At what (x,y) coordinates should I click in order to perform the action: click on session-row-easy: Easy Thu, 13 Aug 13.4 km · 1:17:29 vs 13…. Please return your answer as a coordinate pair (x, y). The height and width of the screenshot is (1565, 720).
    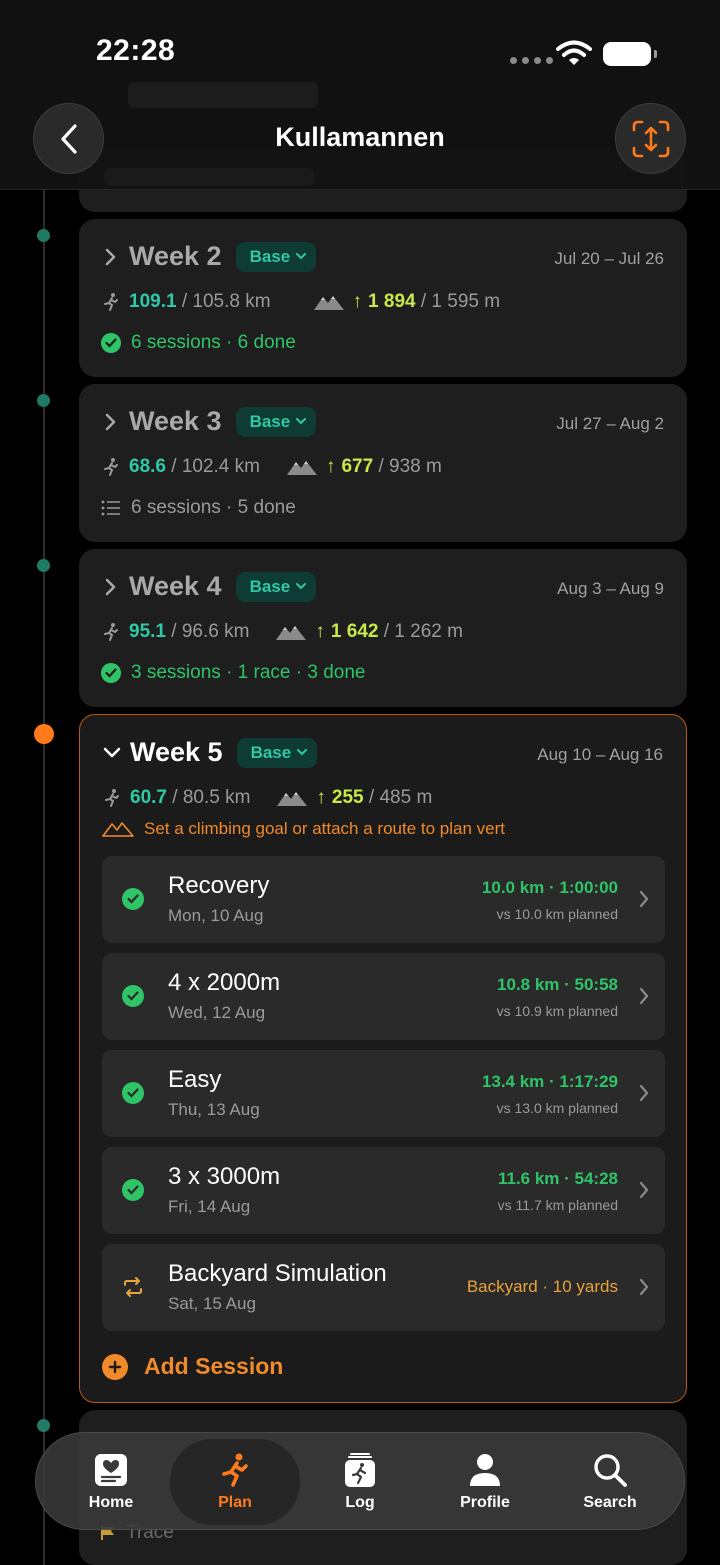
    Looking at the image, I should click on (383, 1093).